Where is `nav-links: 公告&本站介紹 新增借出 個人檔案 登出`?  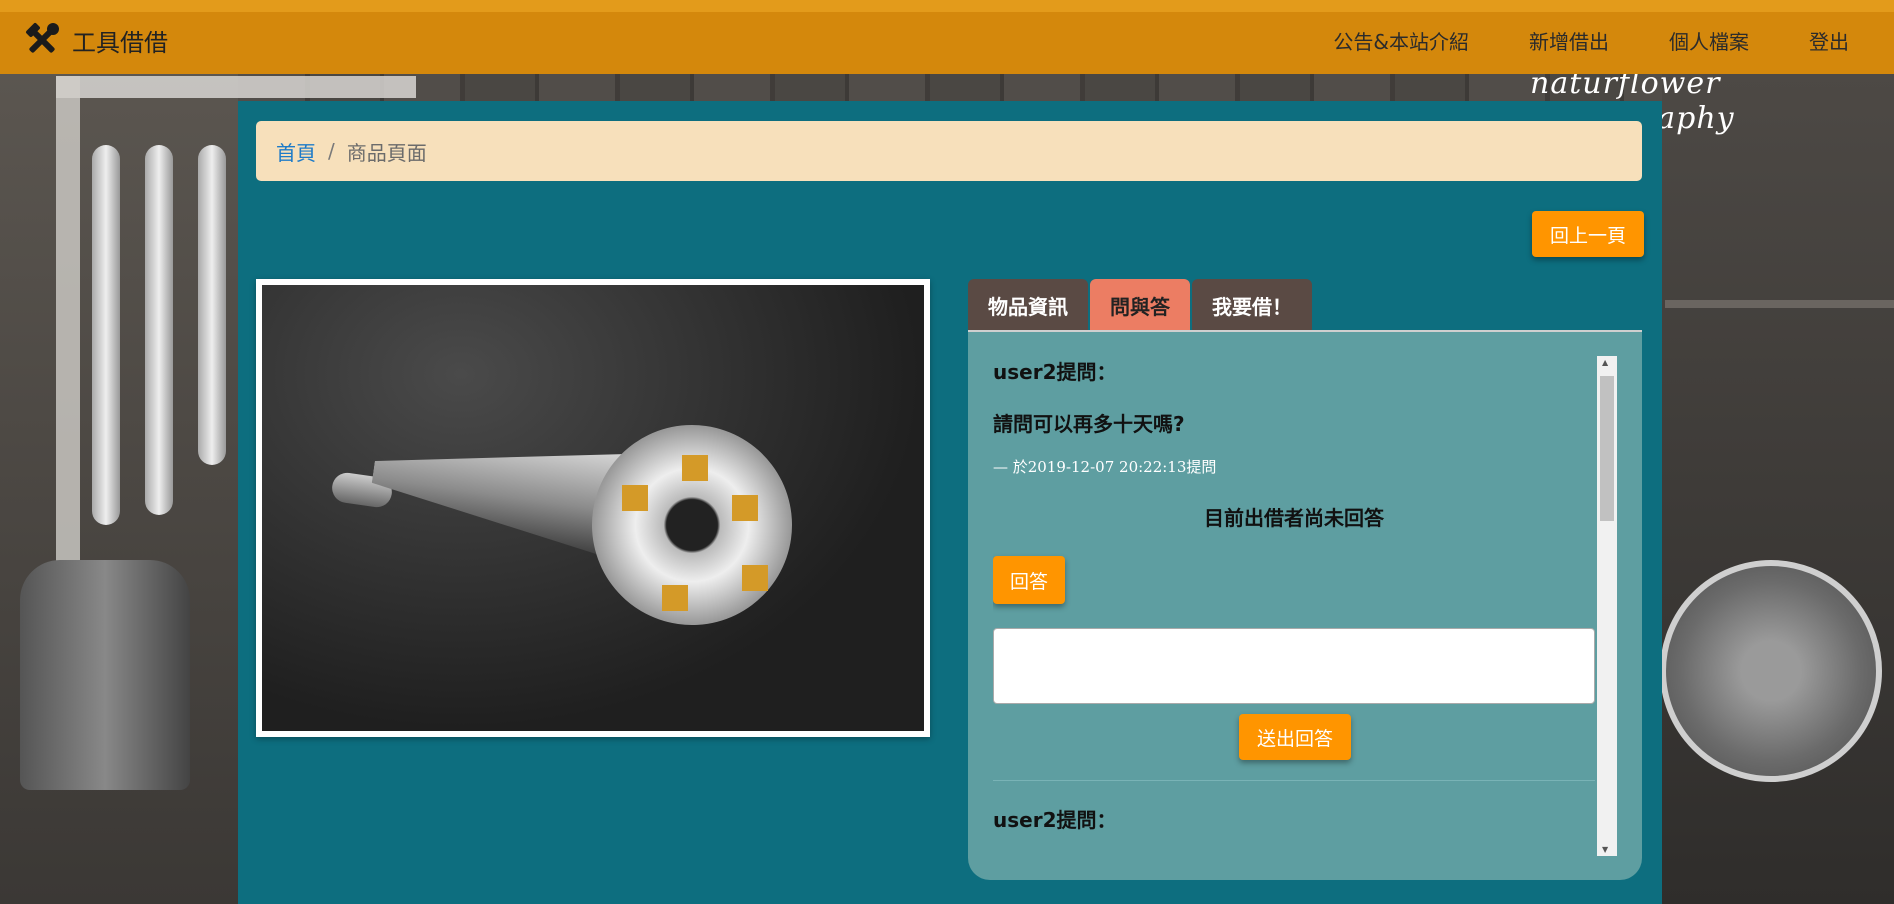
nav-links: 公告&本站介紹 新增借出 個人檔案 登出 is located at coordinates (1591, 40).